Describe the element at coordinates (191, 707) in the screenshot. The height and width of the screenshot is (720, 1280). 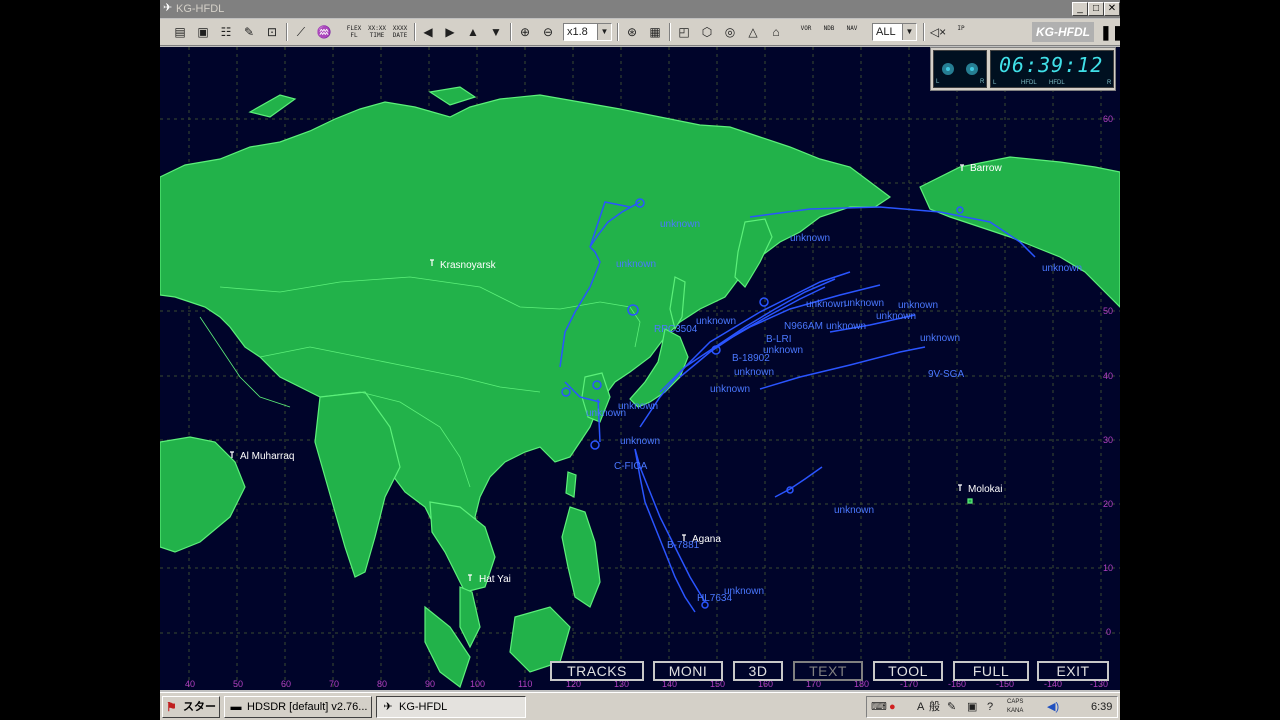
I see `start-button: ⚑ スタート` at that location.